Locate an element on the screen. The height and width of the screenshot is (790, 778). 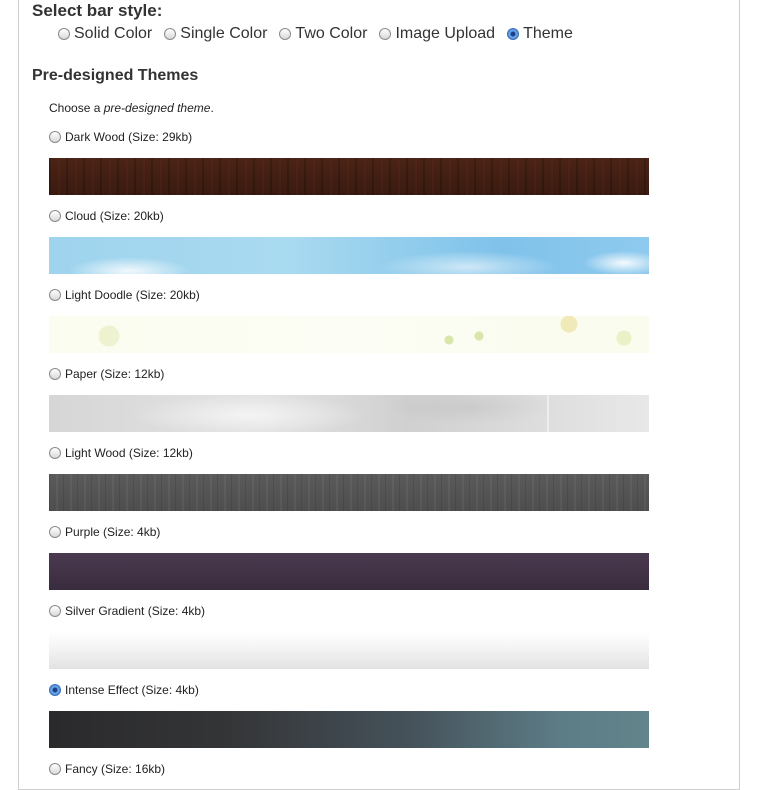
intro-emphasis: pre-designed theme is located at coordinates (157, 108).